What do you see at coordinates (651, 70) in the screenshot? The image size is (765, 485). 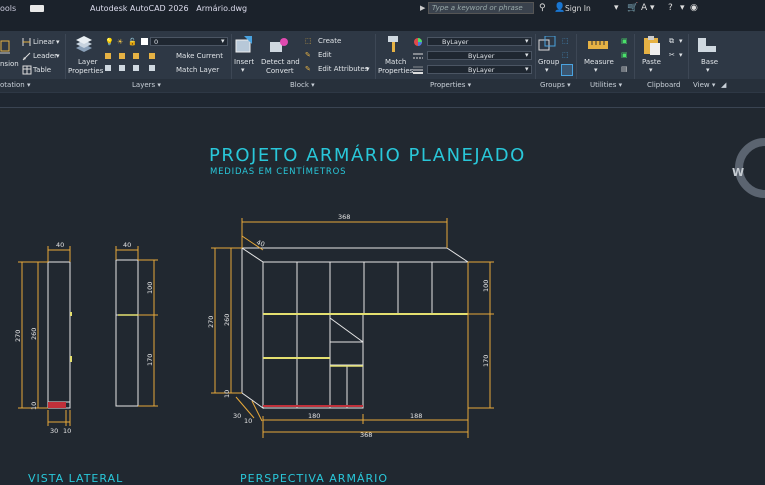 I see `paste-dropdown-icon: ▾` at bounding box center [651, 70].